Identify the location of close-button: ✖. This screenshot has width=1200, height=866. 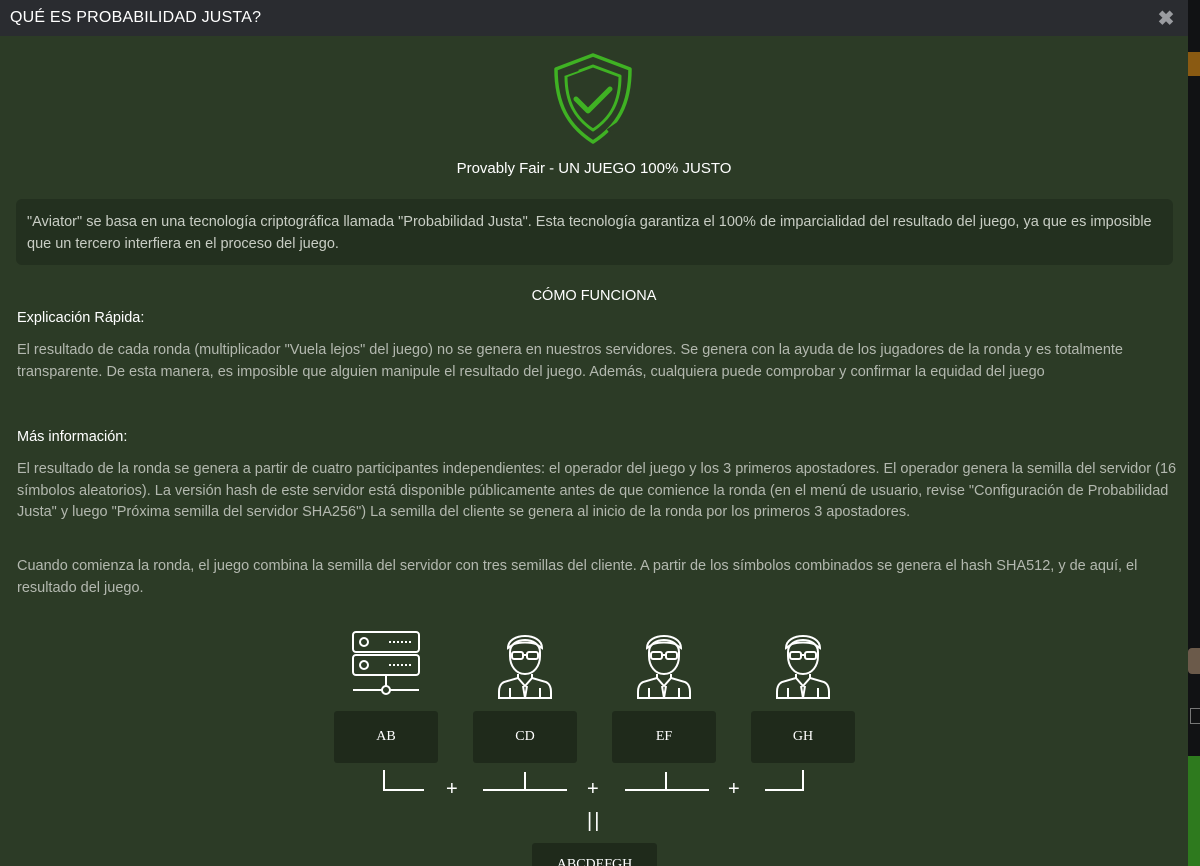
(1166, 19).